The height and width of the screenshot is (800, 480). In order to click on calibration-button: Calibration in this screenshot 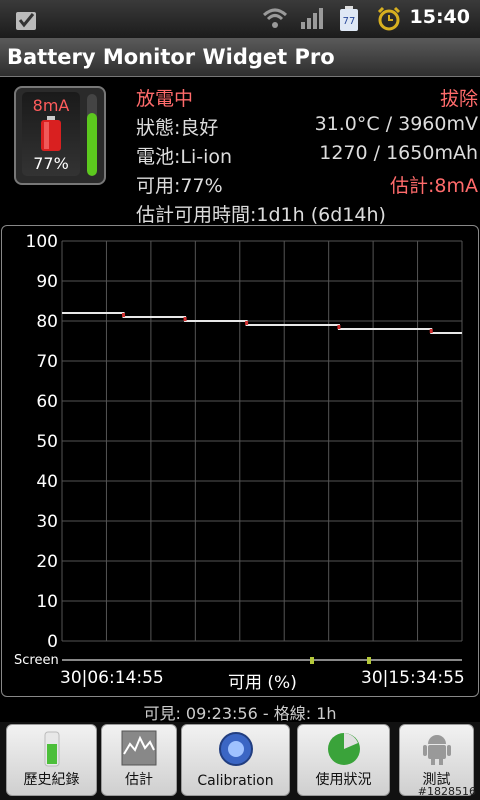, I will do `click(235, 760)`.